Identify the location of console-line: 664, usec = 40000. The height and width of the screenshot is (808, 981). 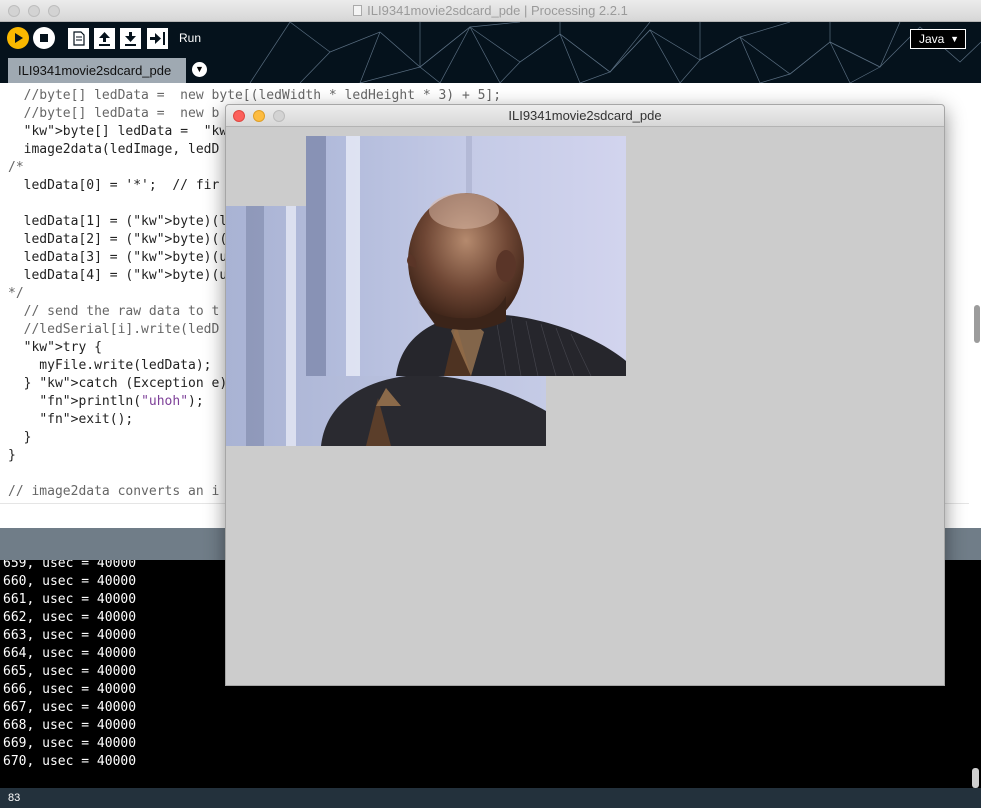
(70, 653).